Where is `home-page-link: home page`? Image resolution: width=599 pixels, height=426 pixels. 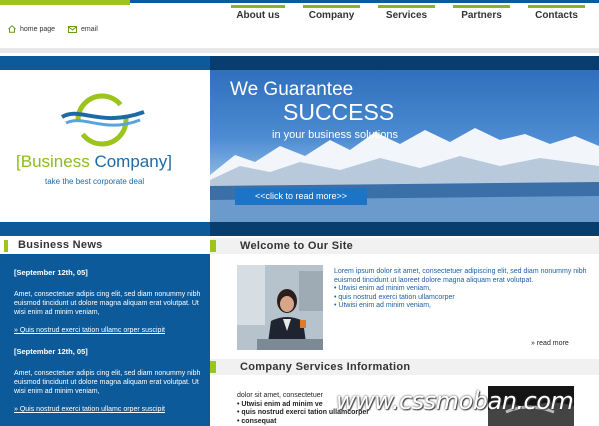 home-page-link: home page is located at coordinates (31, 29).